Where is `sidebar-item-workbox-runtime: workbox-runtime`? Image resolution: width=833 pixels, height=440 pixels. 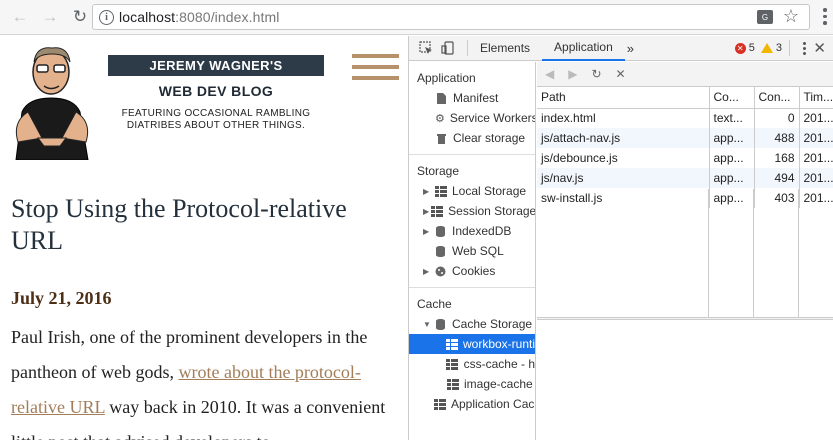 sidebar-item-workbox-runtime: workbox-runtime is located at coordinates (472, 344).